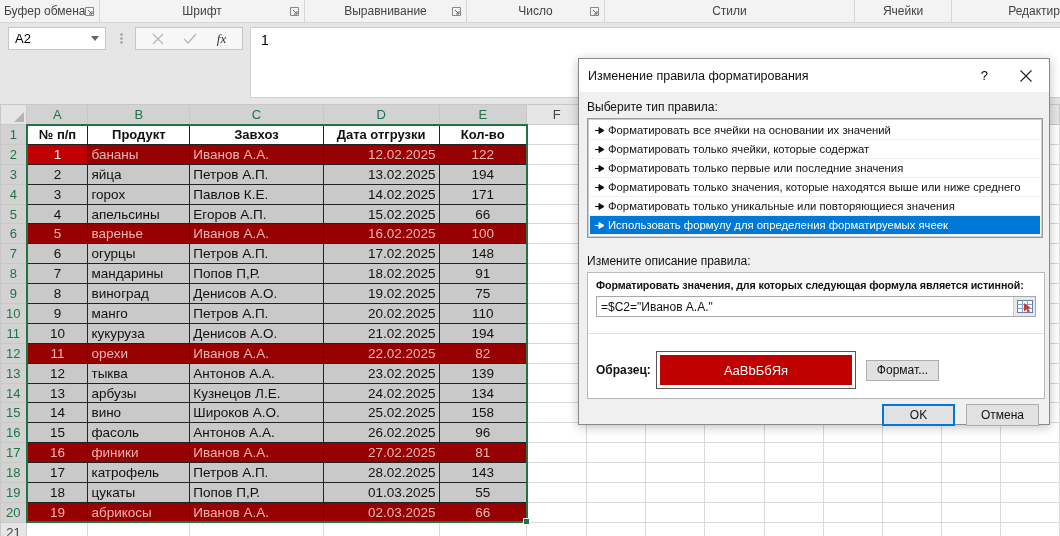 The height and width of the screenshot is (536, 1060). Describe the element at coordinates (918, 415) in the screenshot. I see `dialog-button: OK` at that location.